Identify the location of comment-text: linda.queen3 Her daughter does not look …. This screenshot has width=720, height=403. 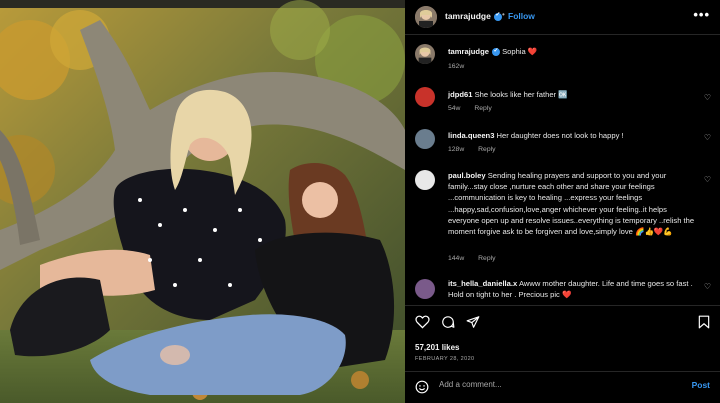
(573, 135).